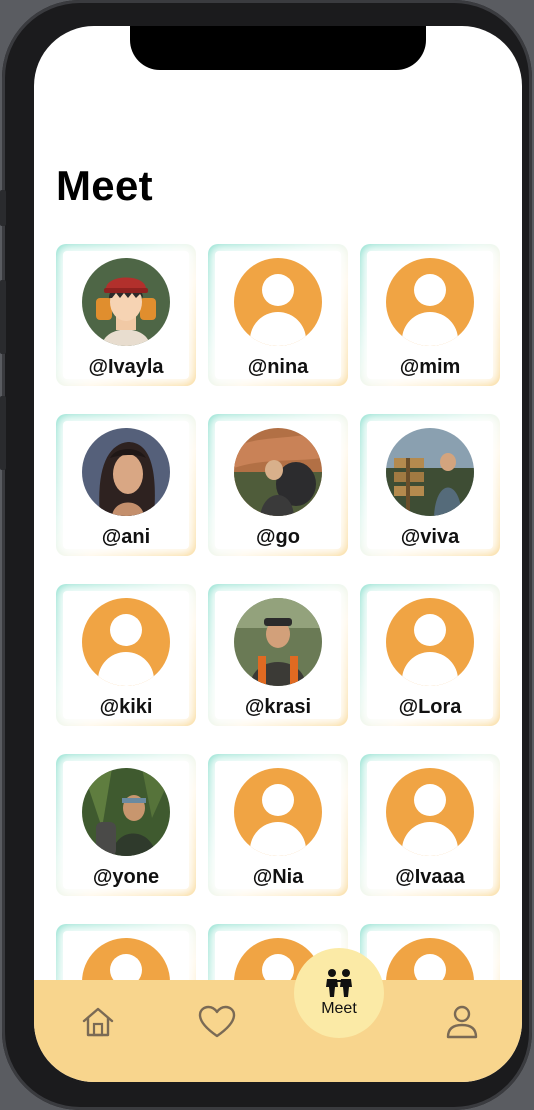  I want to click on person-card: @Nia, so click(278, 825).